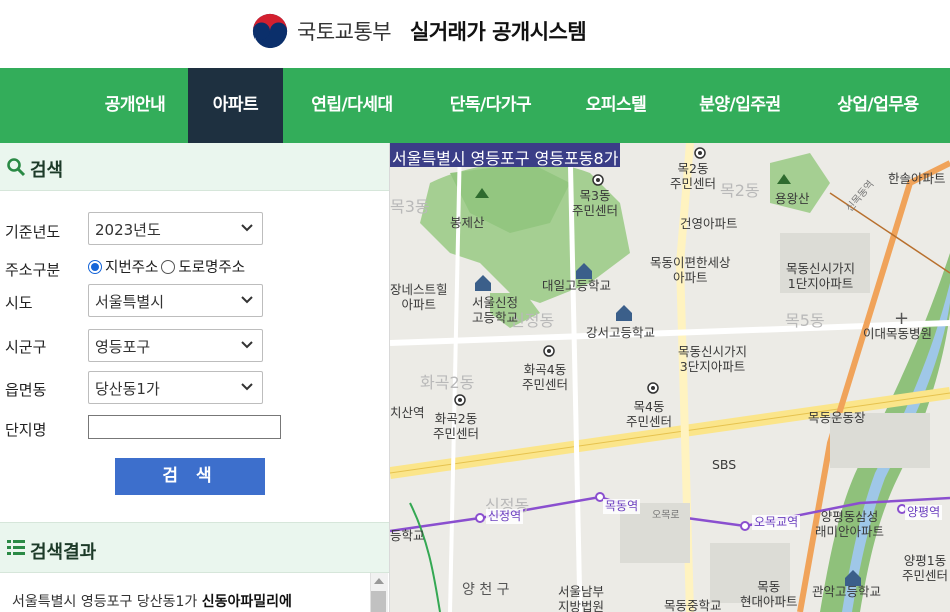 Image resolution: width=950 pixels, height=612 pixels. What do you see at coordinates (33, 270) in the screenshot?
I see `address-type-label: 주소구분` at bounding box center [33, 270].